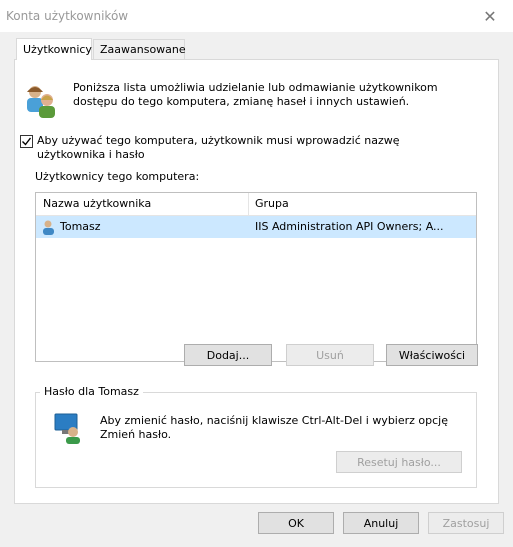 This screenshot has height=547, width=513. What do you see at coordinates (68, 428) in the screenshot?
I see `computer-user-icon` at bounding box center [68, 428].